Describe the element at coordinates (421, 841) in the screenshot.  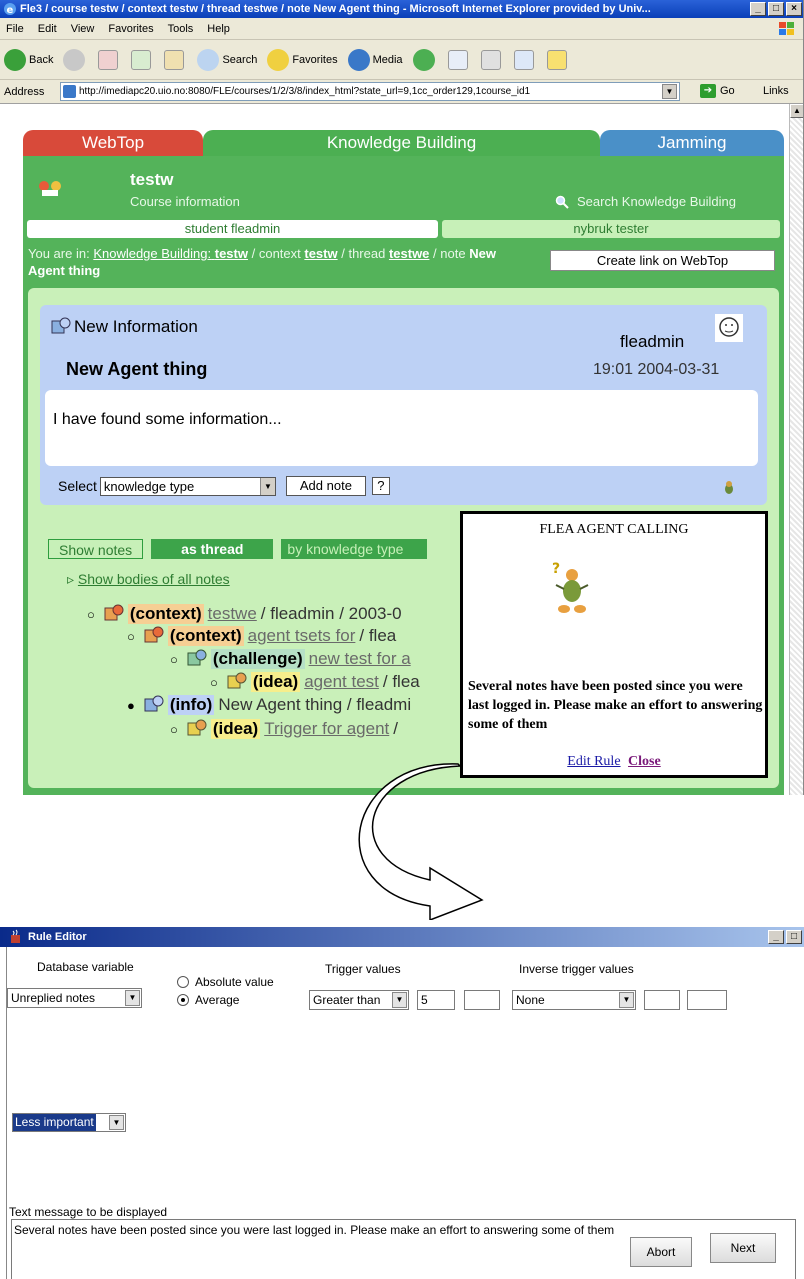
I see `curved-arrow` at that location.